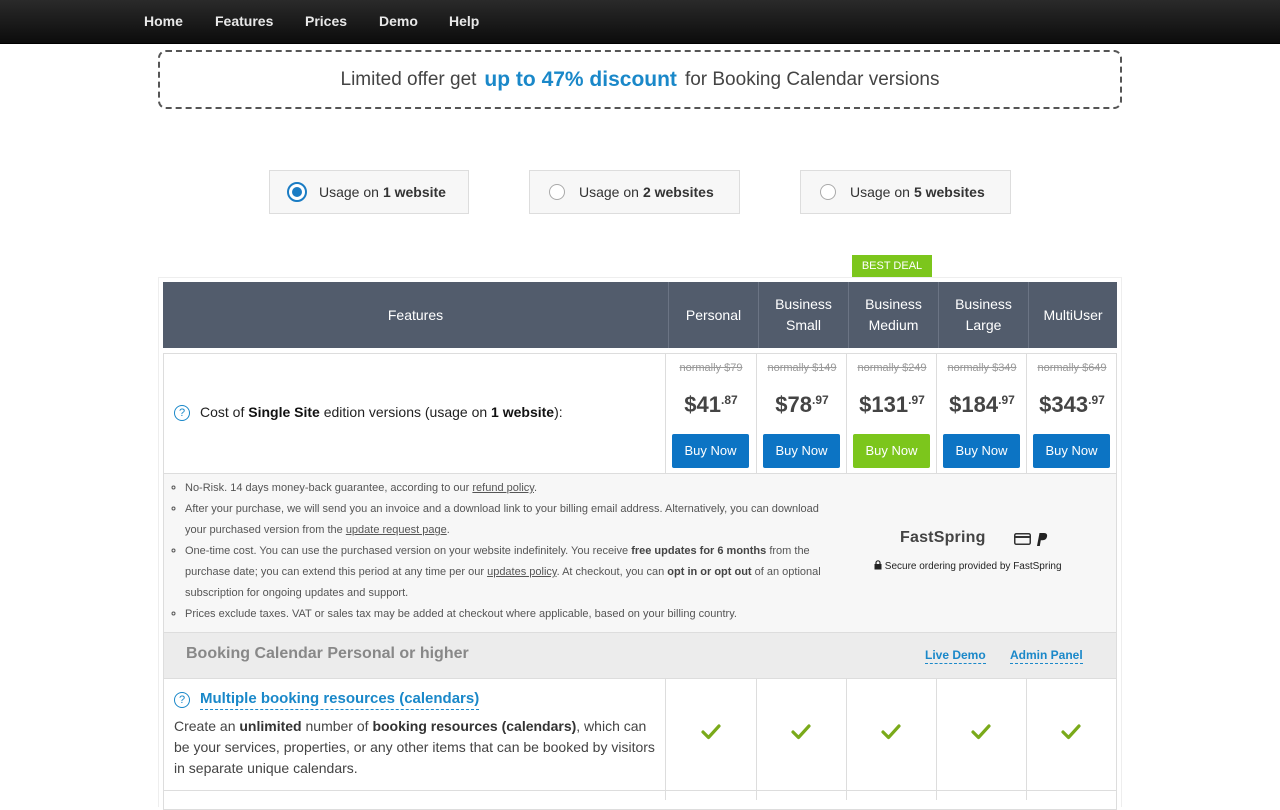 The width and height of the screenshot is (1280, 810). What do you see at coordinates (163, 21) in the screenshot?
I see `nav-home: Home` at bounding box center [163, 21].